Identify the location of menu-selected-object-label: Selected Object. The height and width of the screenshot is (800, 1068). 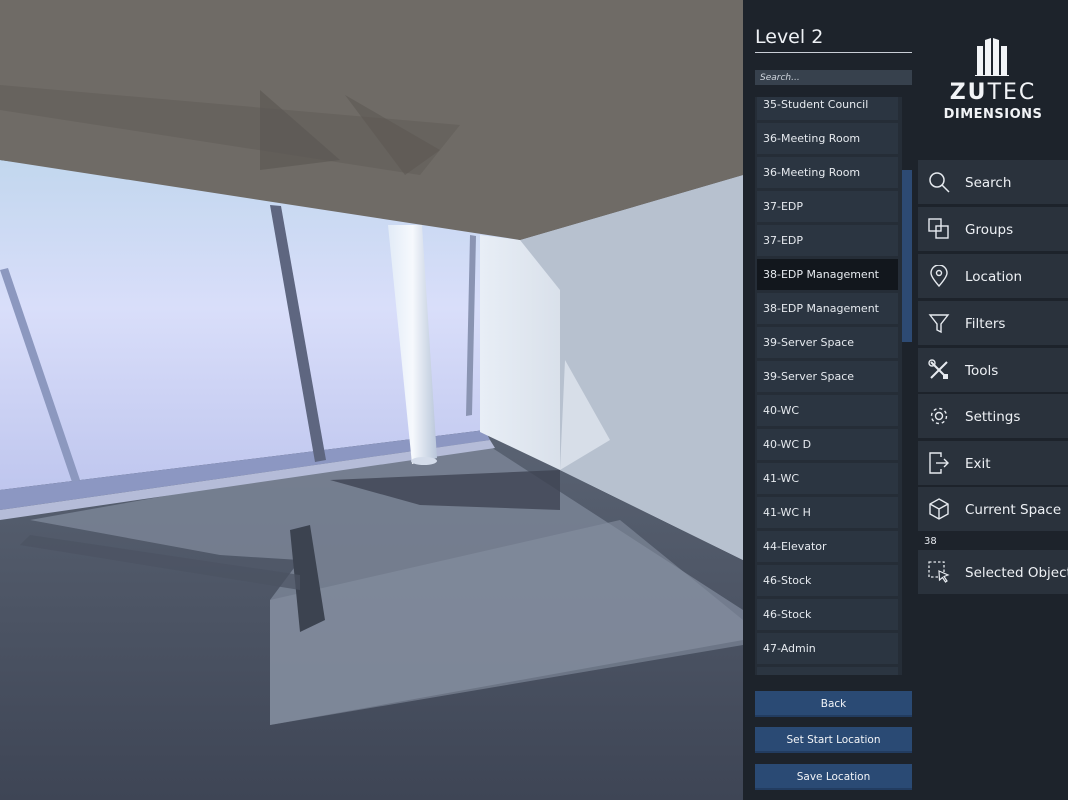
(1016, 573).